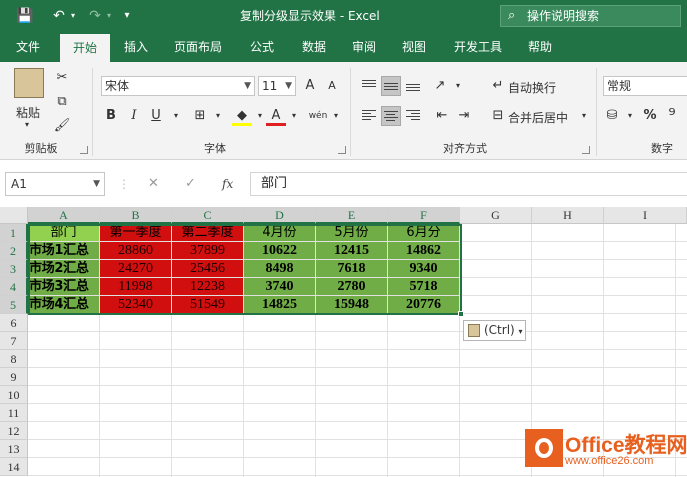 Image resolution: width=687 pixels, height=477 pixels. I want to click on comma-style-icon: ⁹, so click(672, 116).